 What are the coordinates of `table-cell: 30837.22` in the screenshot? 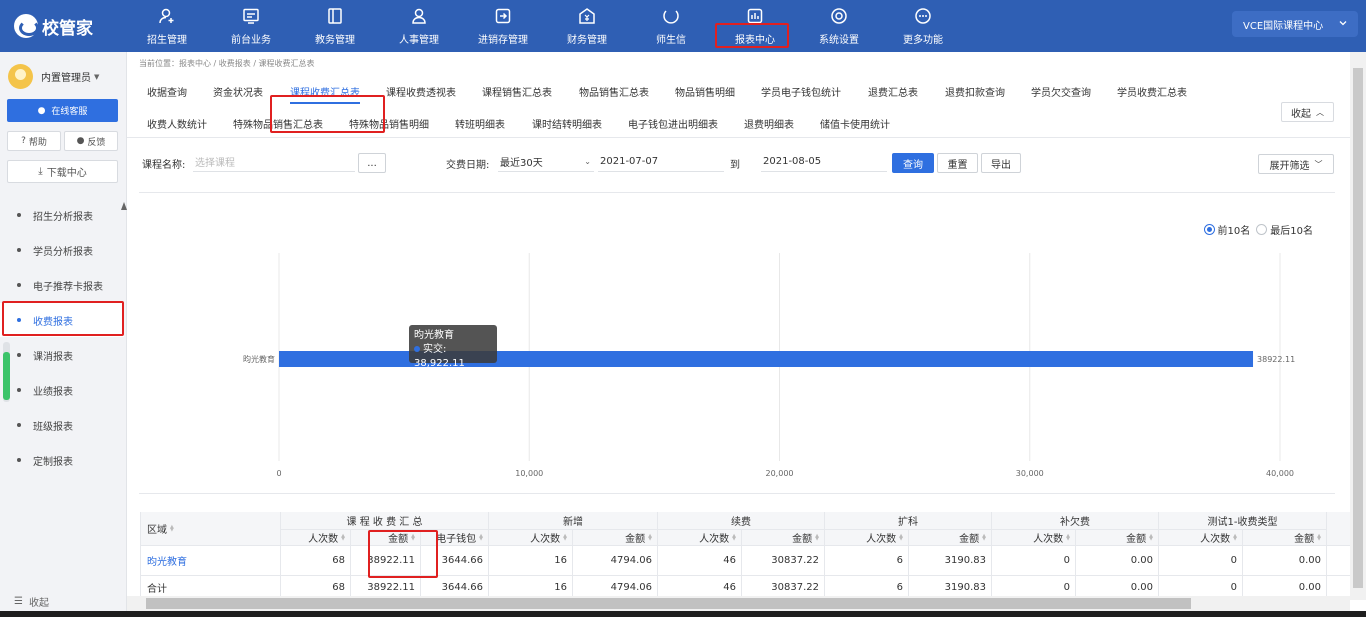 It's located at (783, 561).